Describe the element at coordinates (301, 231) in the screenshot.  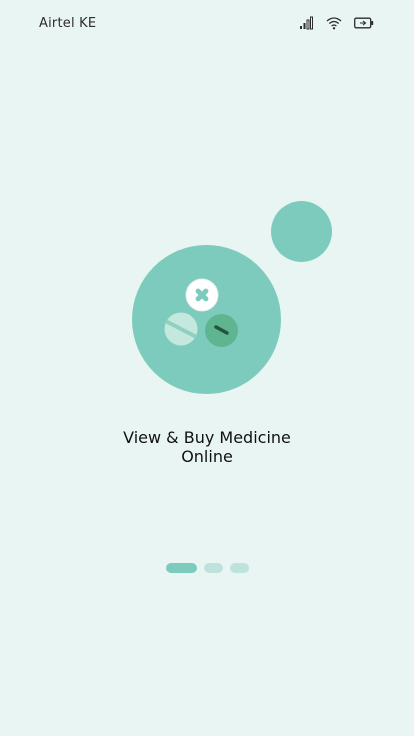
I see `decorative-circle` at that location.